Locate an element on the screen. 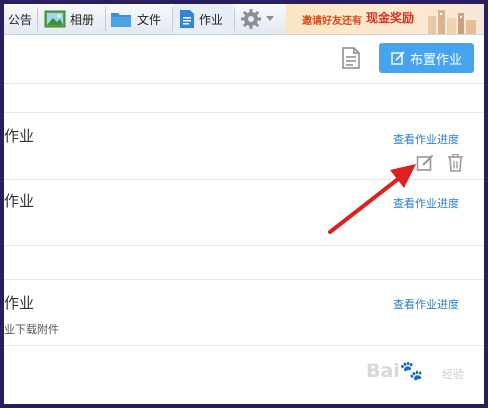  toolbar-item-label: 文件 is located at coordinates (149, 19).